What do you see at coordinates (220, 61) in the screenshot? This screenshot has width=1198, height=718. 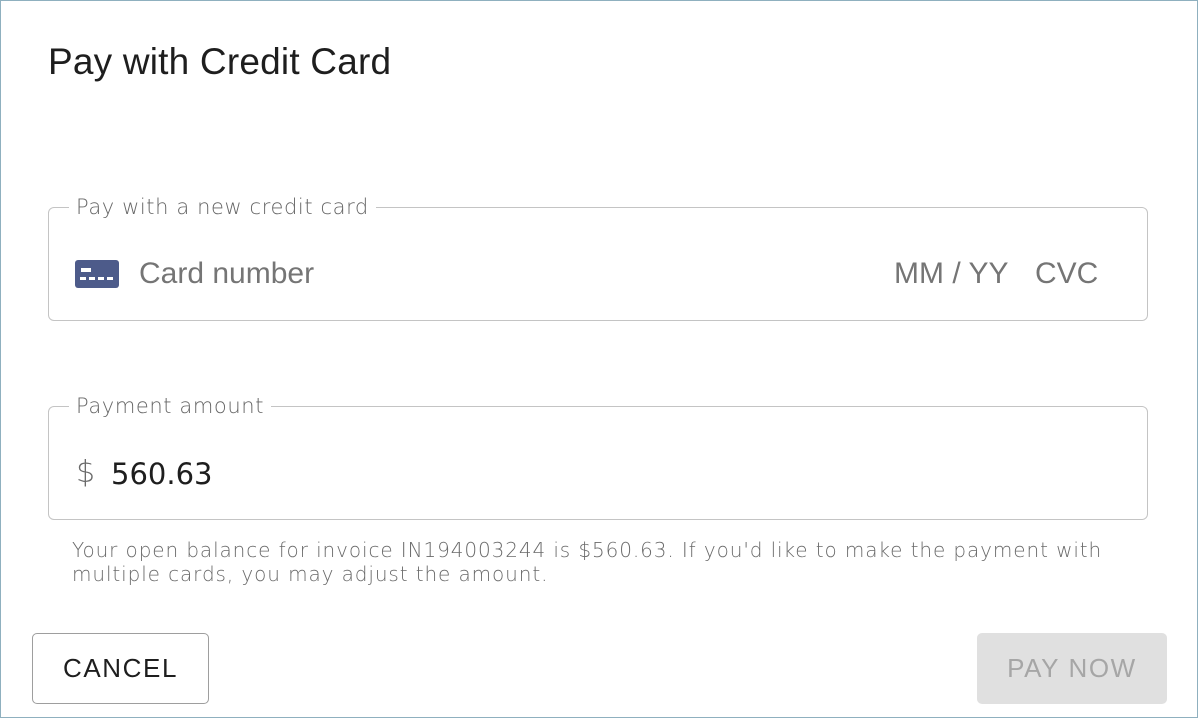 I see `dialog-title: Pay with Credit Card` at bounding box center [220, 61].